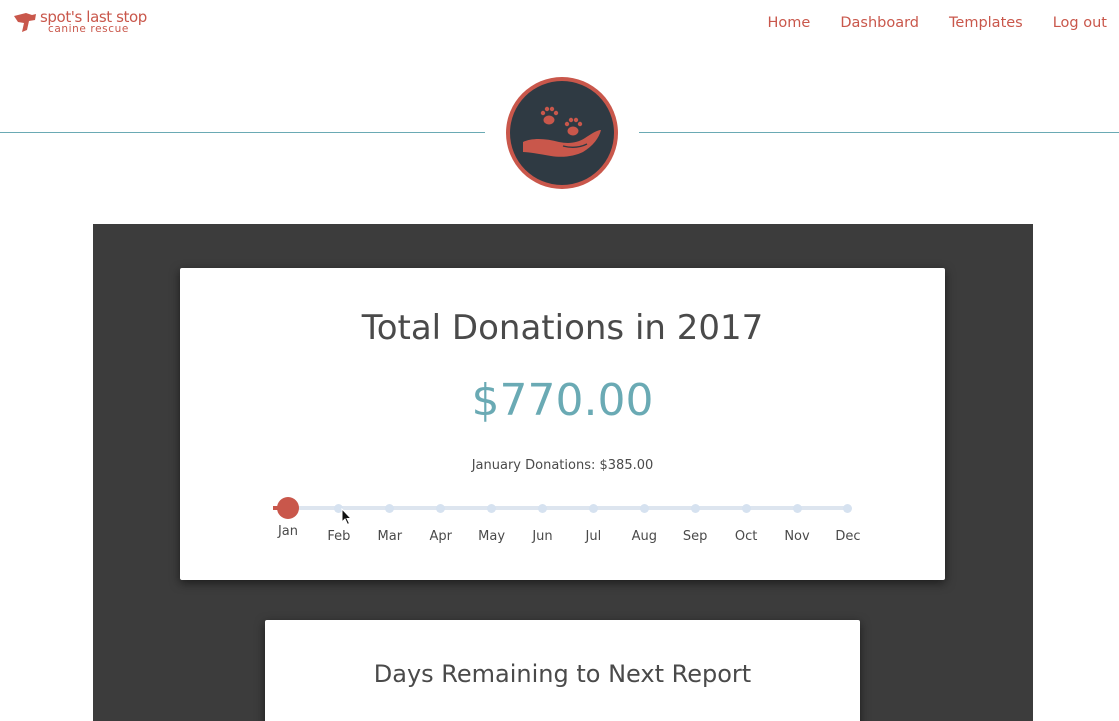 This screenshot has height=721, width=1119. What do you see at coordinates (644, 536) in the screenshot?
I see `slider-month-label: Aug` at bounding box center [644, 536].